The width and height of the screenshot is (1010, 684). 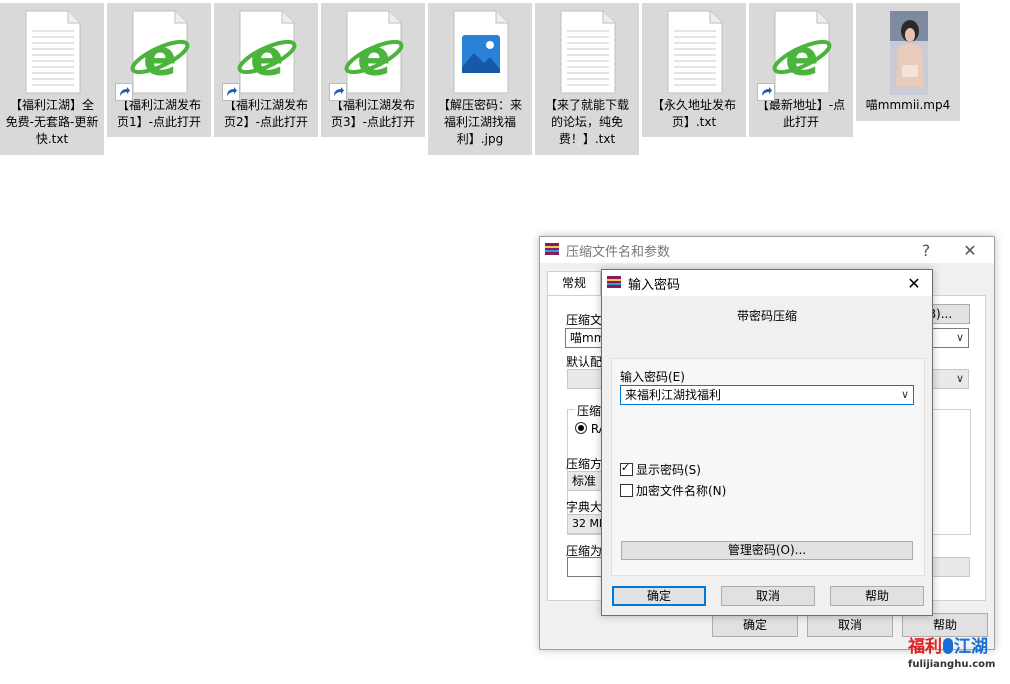 What do you see at coordinates (926, 250) in the screenshot?
I see `help-question-button: ?` at bounding box center [926, 250].